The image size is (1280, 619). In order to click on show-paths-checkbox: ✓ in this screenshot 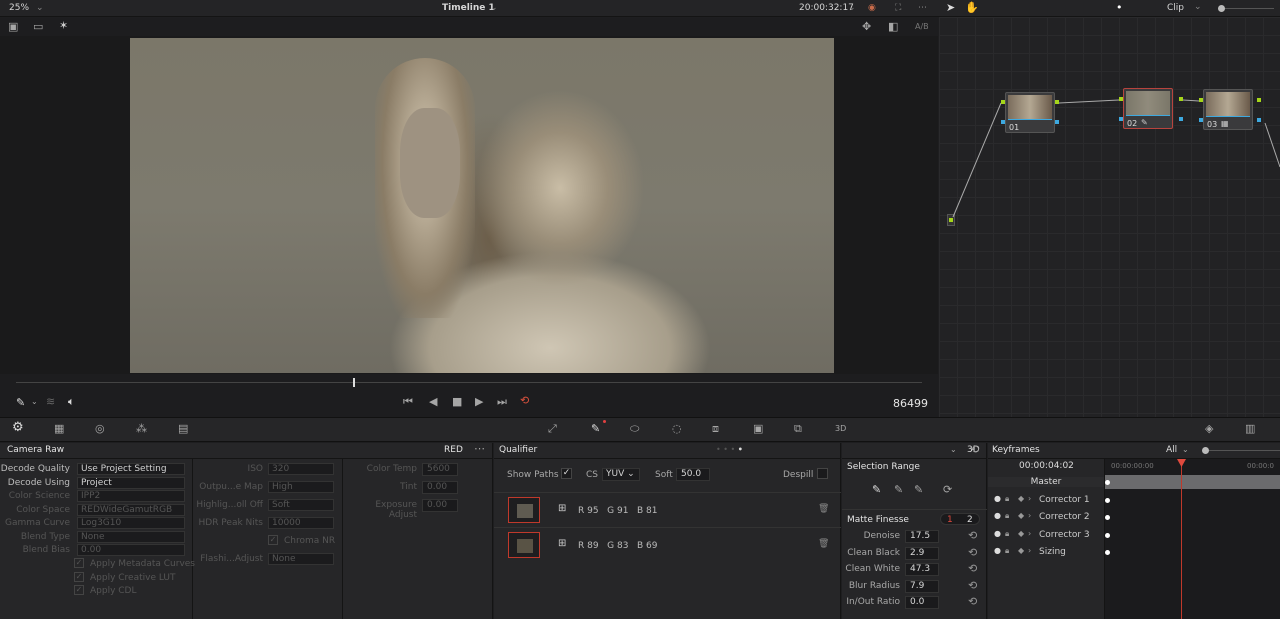, I will do `click(566, 473)`.